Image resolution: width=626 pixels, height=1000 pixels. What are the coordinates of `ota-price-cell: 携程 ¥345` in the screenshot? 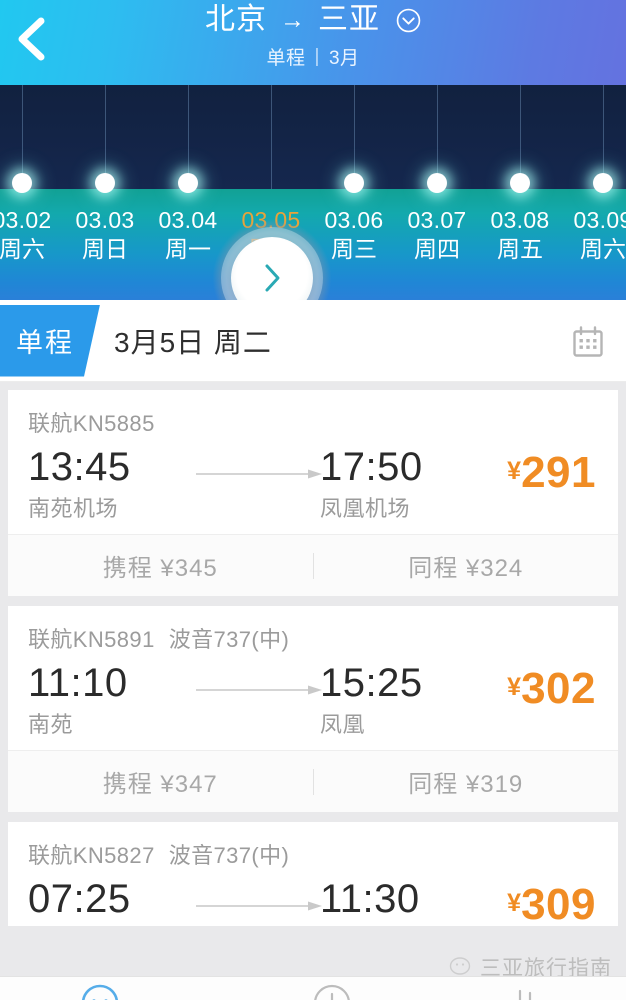 It's located at (160, 565).